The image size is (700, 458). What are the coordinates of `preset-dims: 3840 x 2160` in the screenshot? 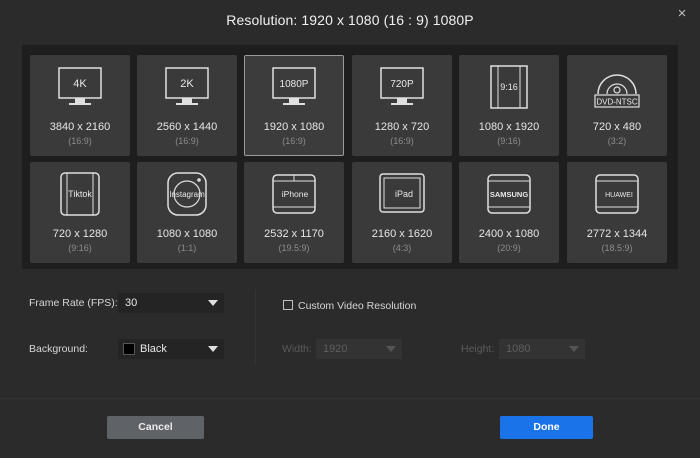 It's located at (80, 127).